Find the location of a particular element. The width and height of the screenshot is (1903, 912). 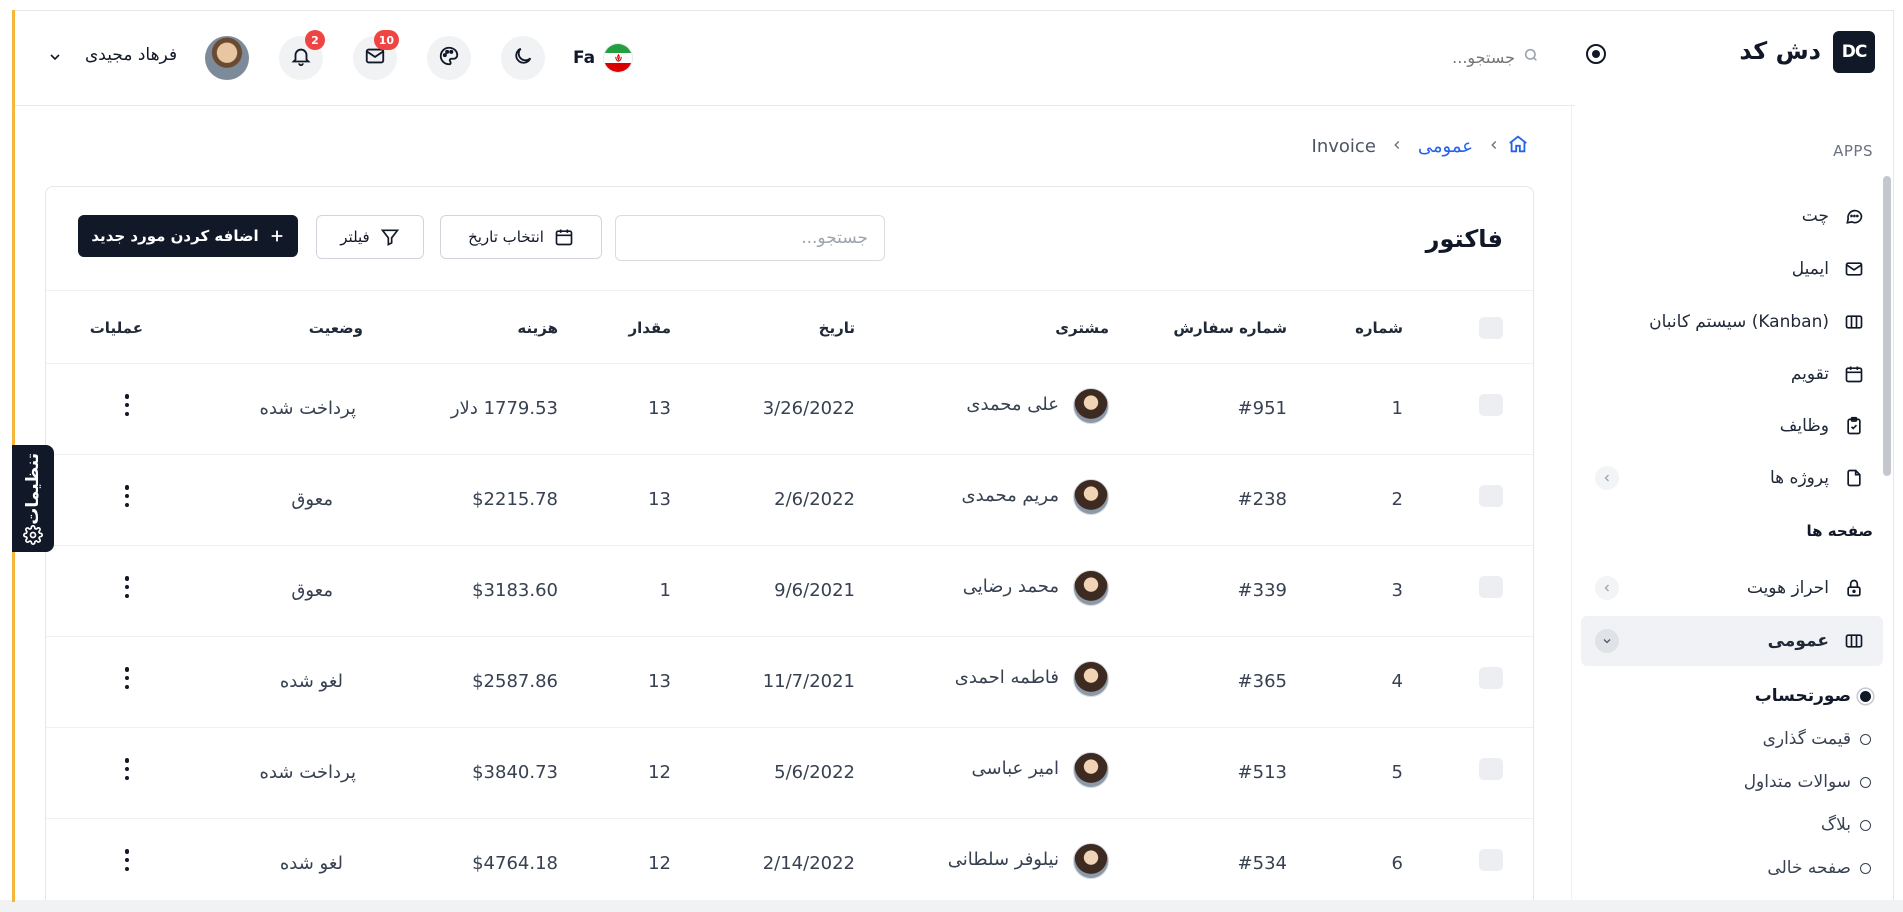

cell-date: 3/26/2022 is located at coordinates (808, 408).